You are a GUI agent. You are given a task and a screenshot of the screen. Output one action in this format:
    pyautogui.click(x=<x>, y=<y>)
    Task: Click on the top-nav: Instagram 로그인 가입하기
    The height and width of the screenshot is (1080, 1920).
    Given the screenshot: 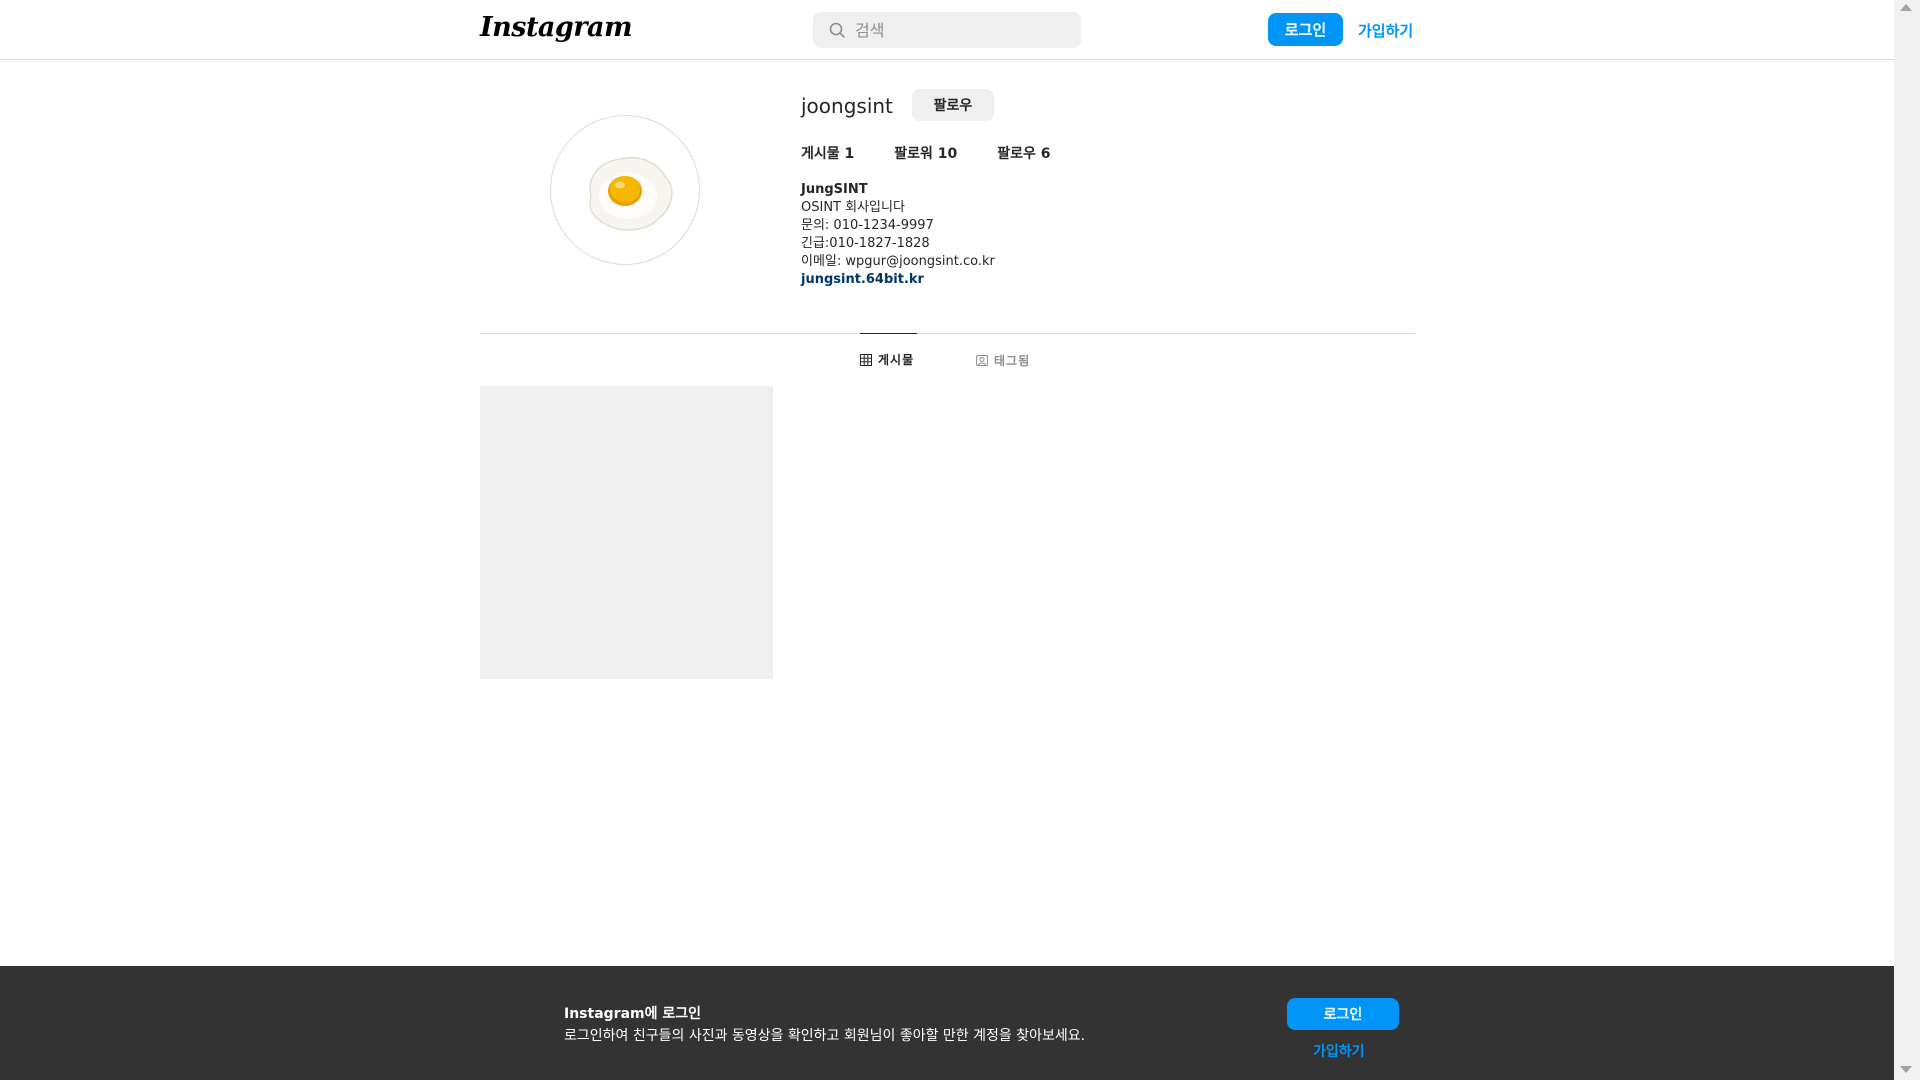 What is the action you would take?
    pyautogui.click(x=947, y=30)
    